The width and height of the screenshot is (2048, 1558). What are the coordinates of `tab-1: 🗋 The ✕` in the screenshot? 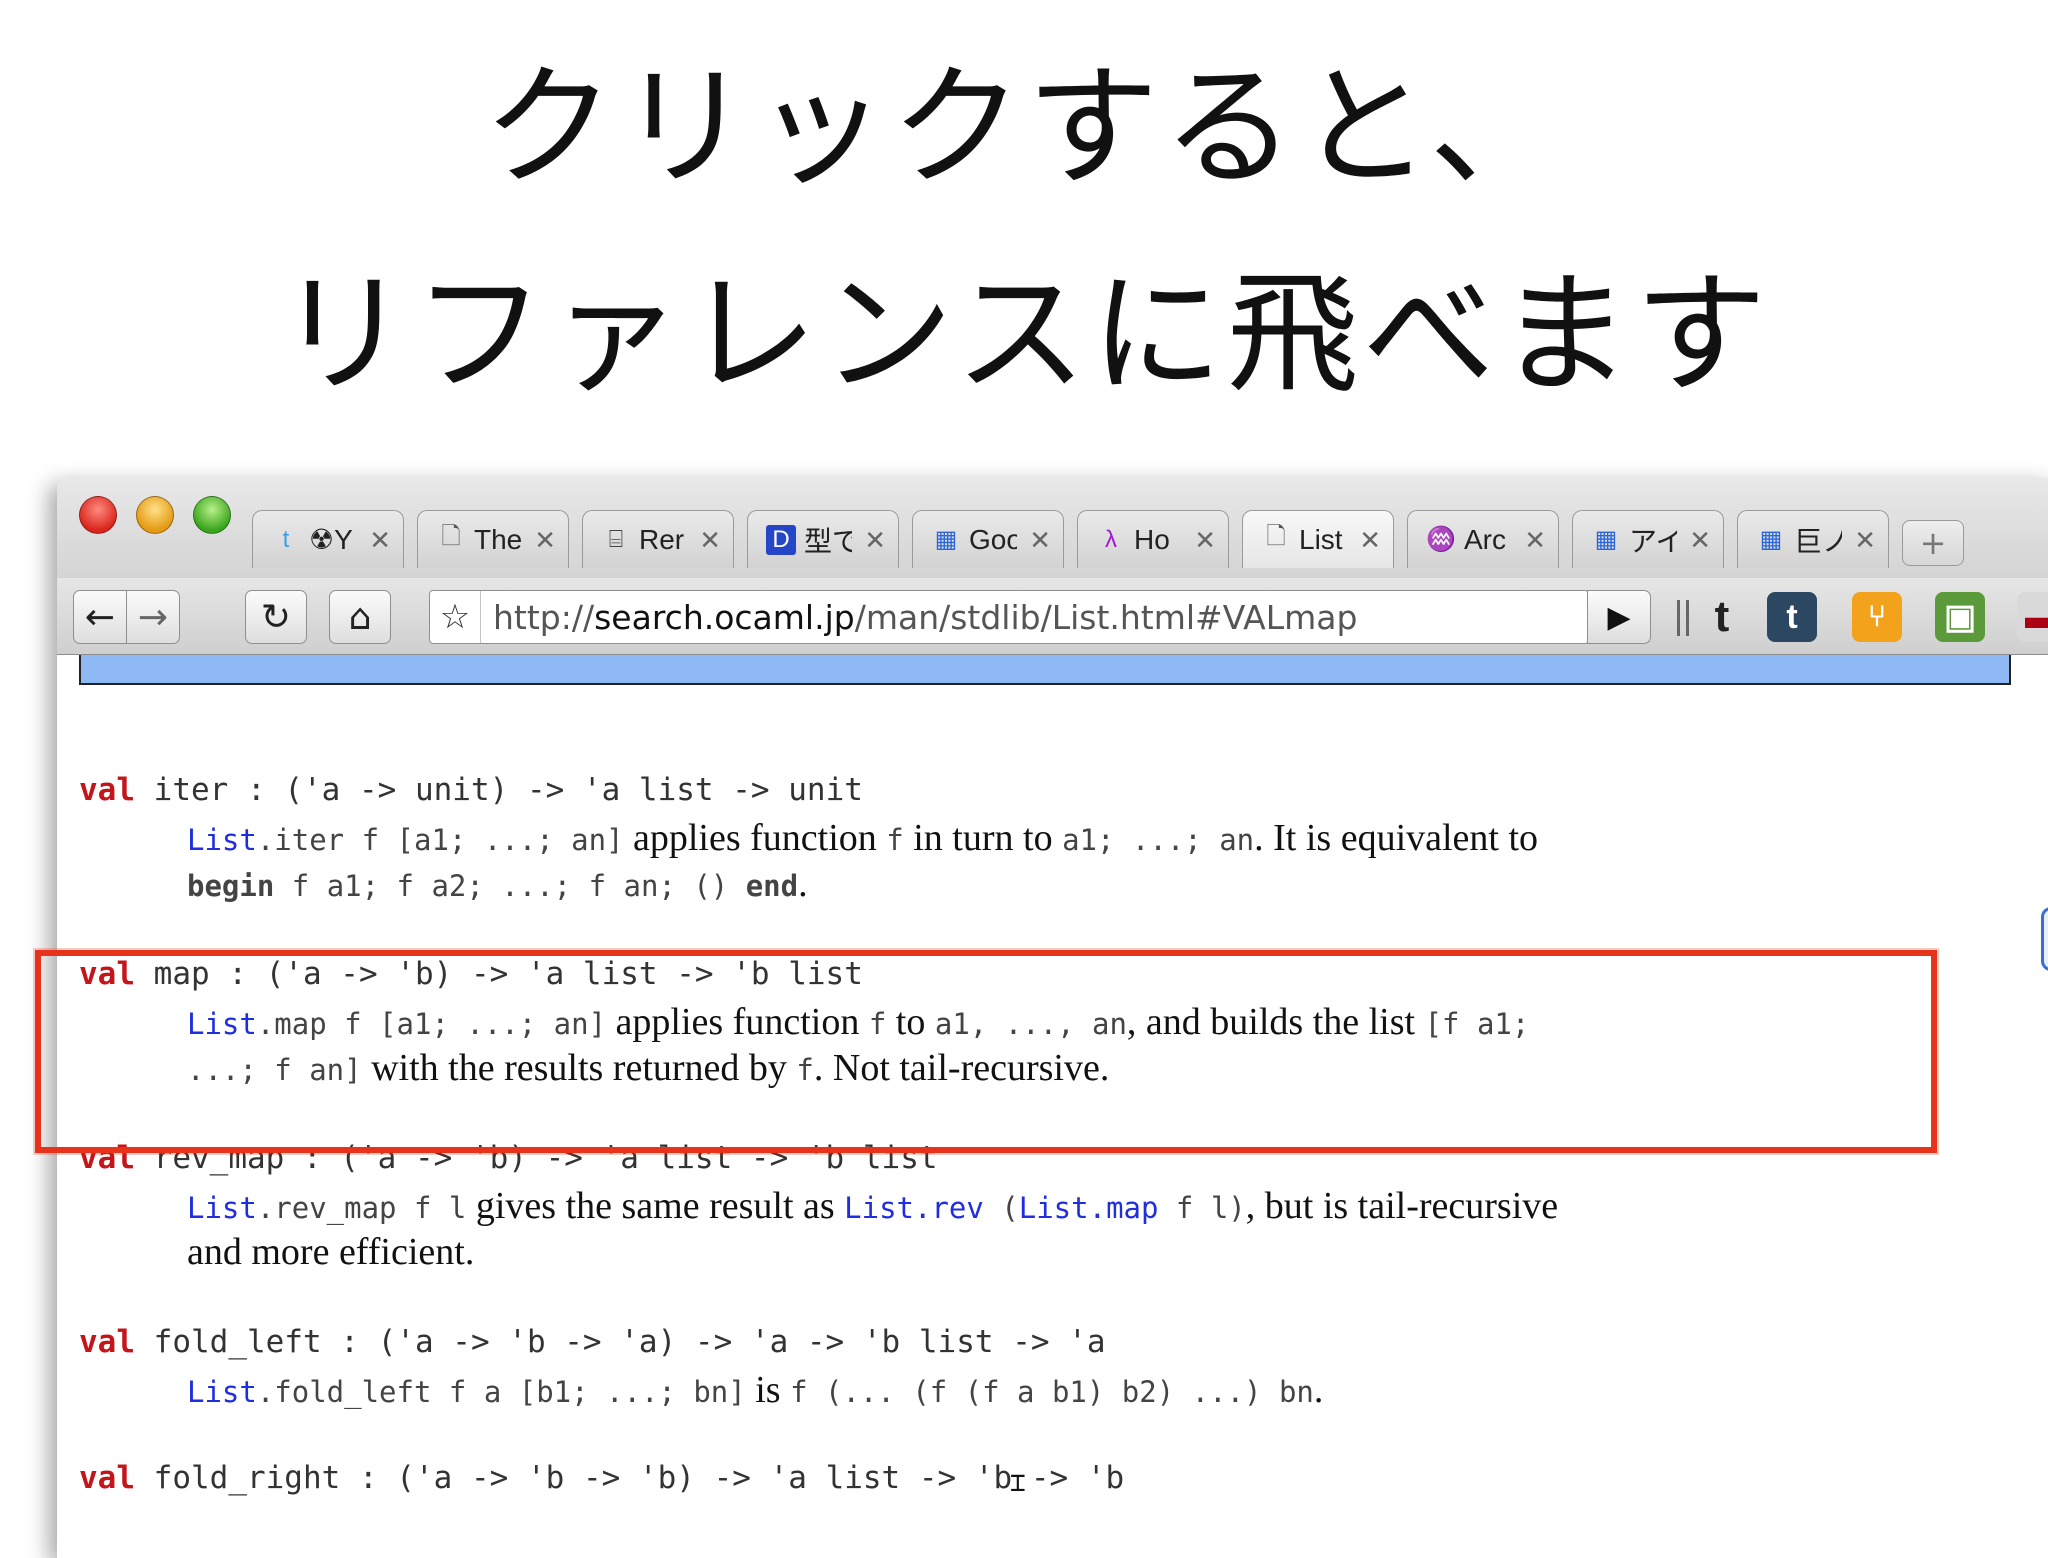 It's located at (493, 539).